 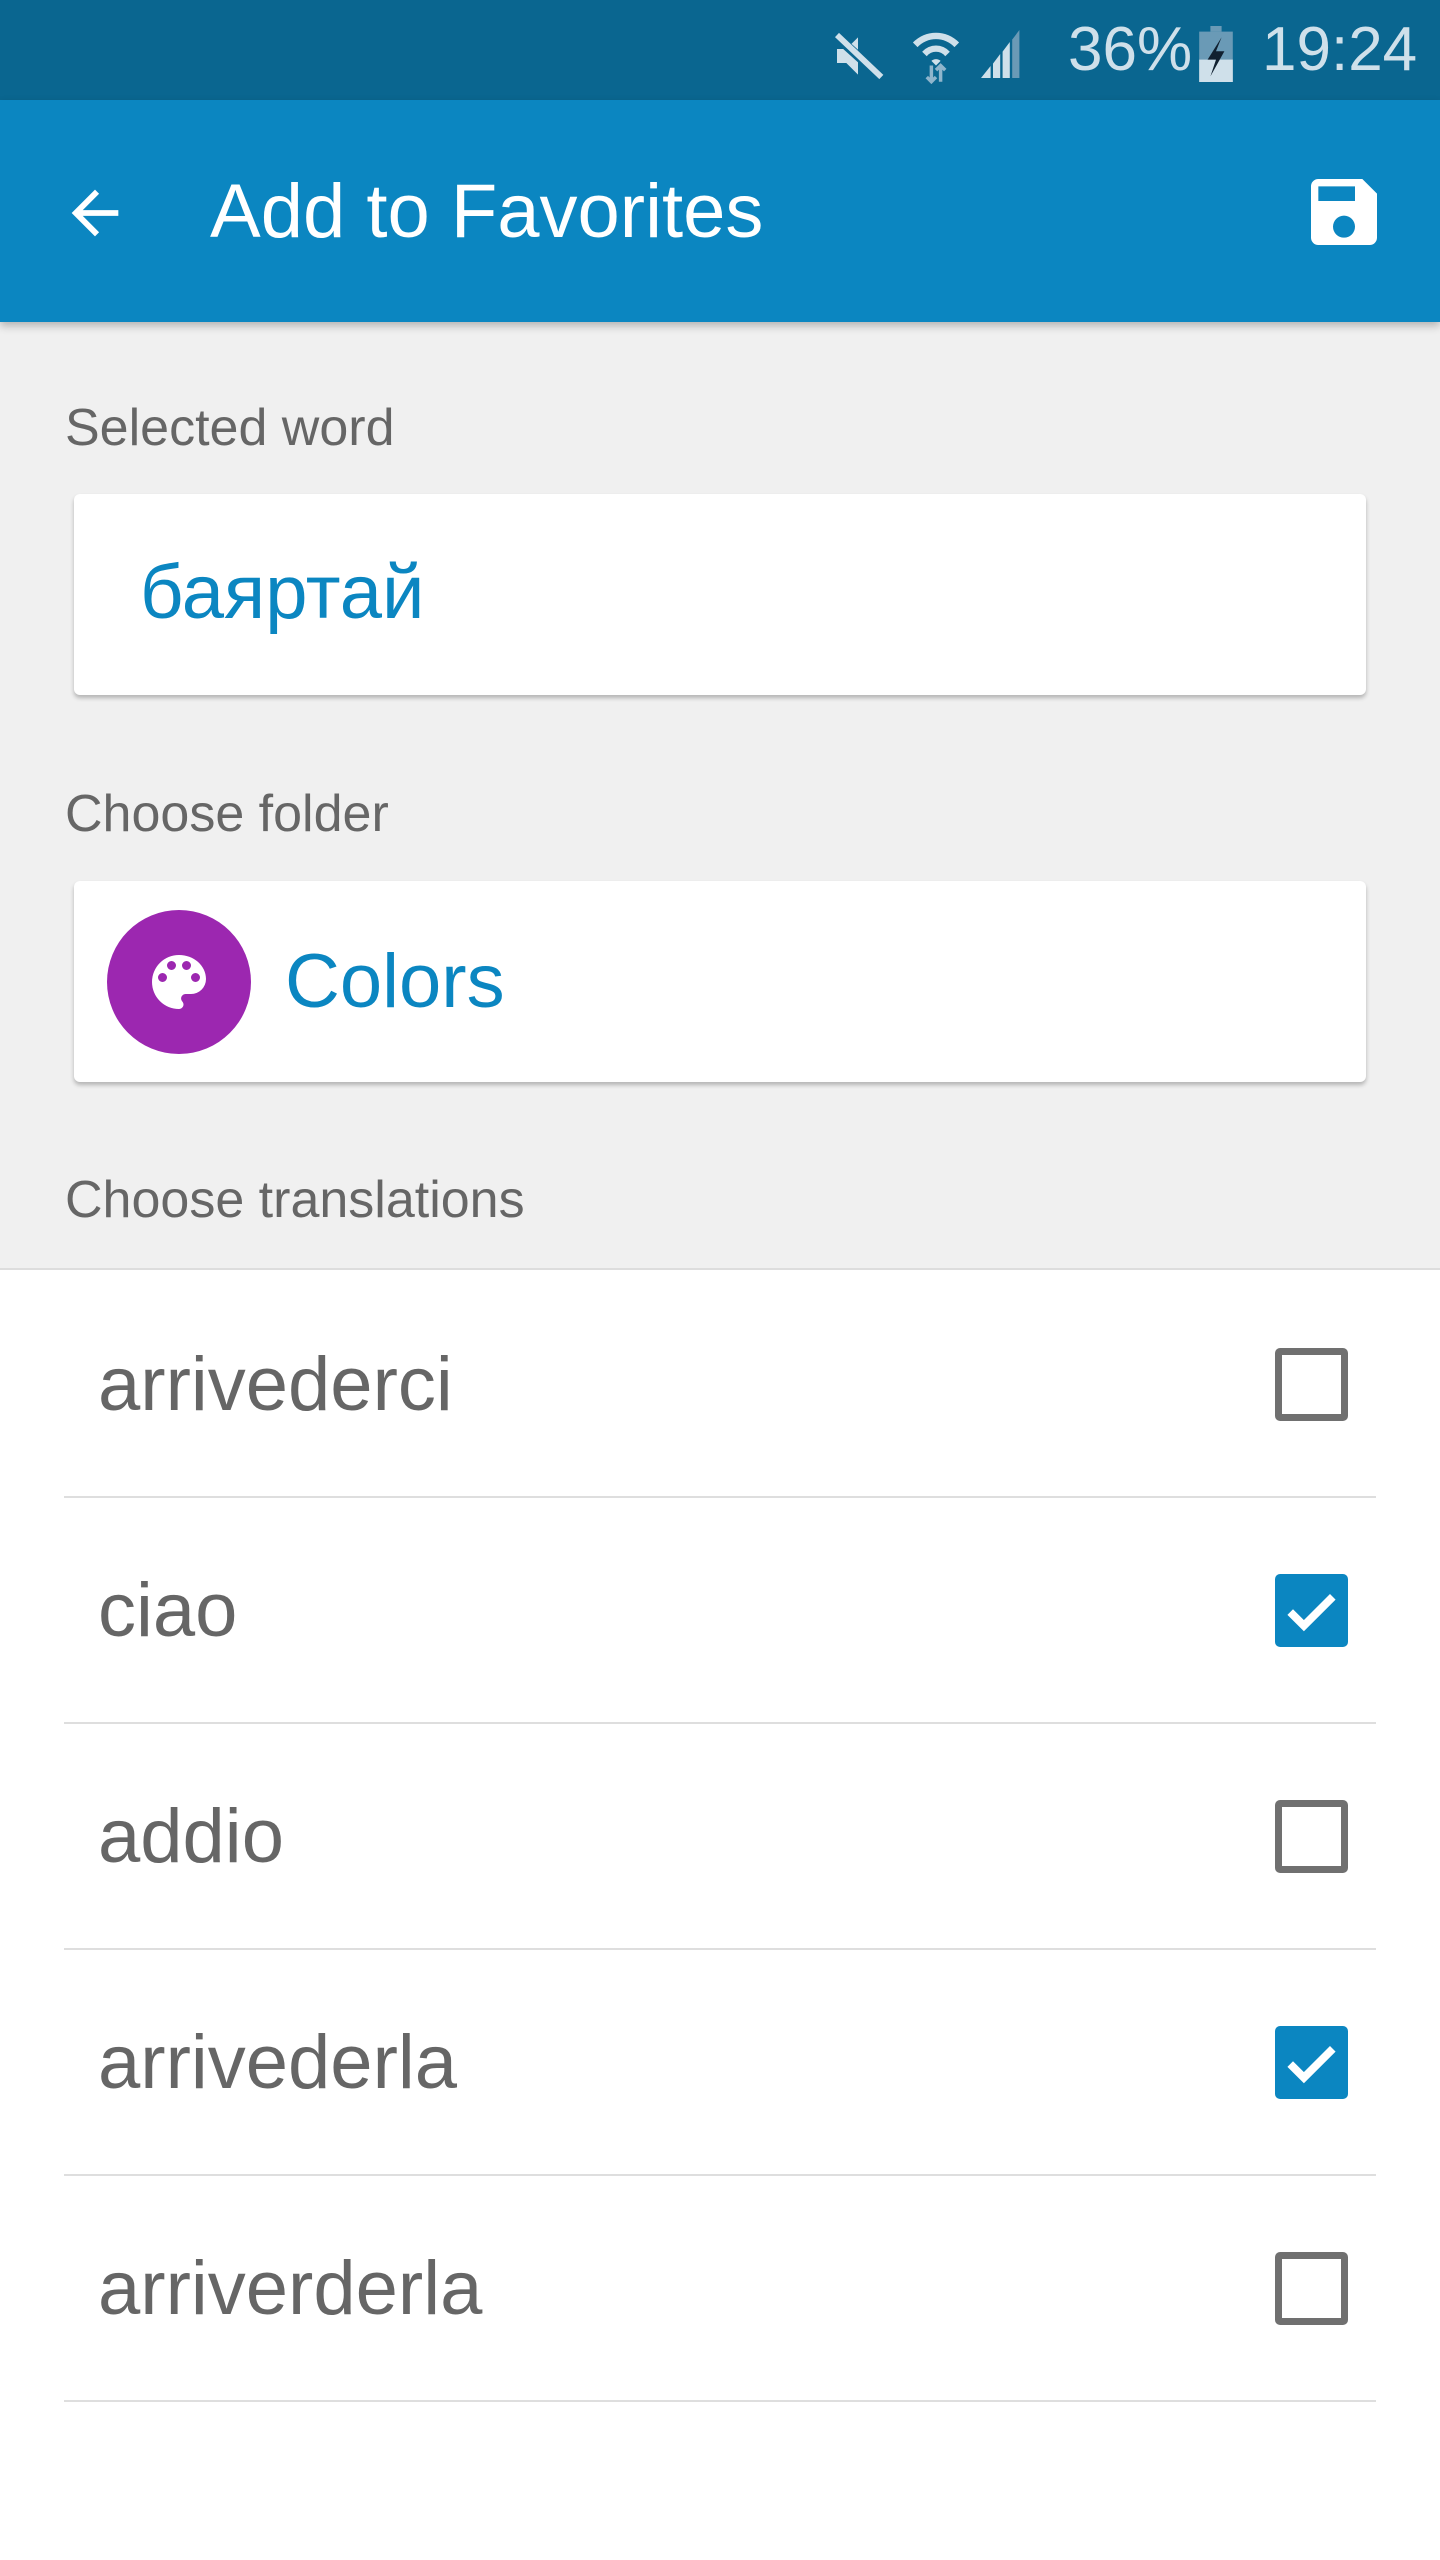 What do you see at coordinates (720, 1385) in the screenshot?
I see `translation-row: arrivederci` at bounding box center [720, 1385].